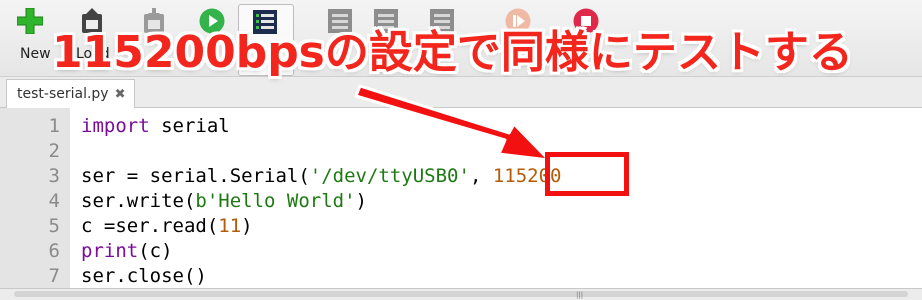  What do you see at coordinates (155, 251) in the screenshot?
I see `code-token: (c)` at bounding box center [155, 251].